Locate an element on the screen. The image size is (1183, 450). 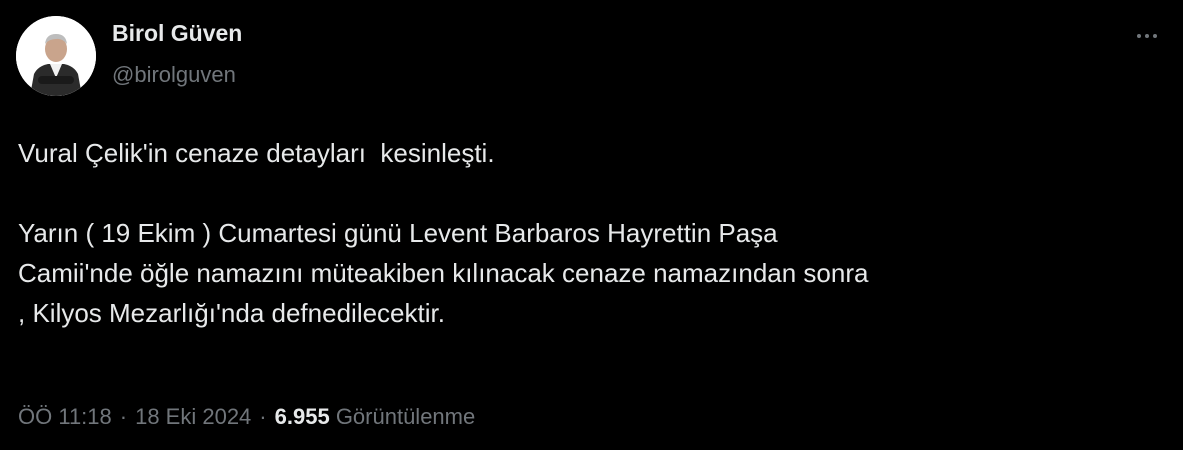
avatar is located at coordinates (56, 56).